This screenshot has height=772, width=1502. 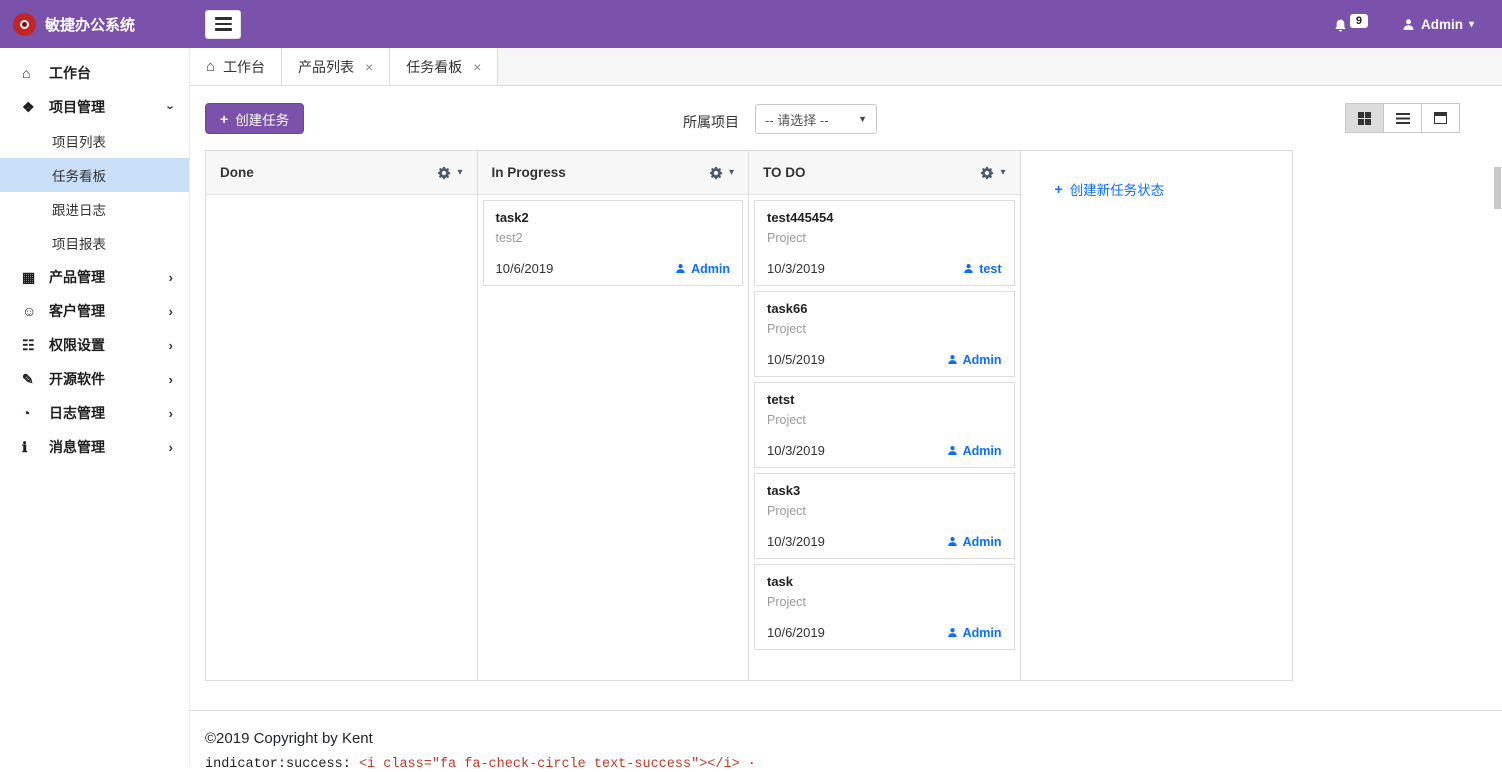 What do you see at coordinates (77, 107) in the screenshot?
I see `sidebar-item-label: 项目管理` at bounding box center [77, 107].